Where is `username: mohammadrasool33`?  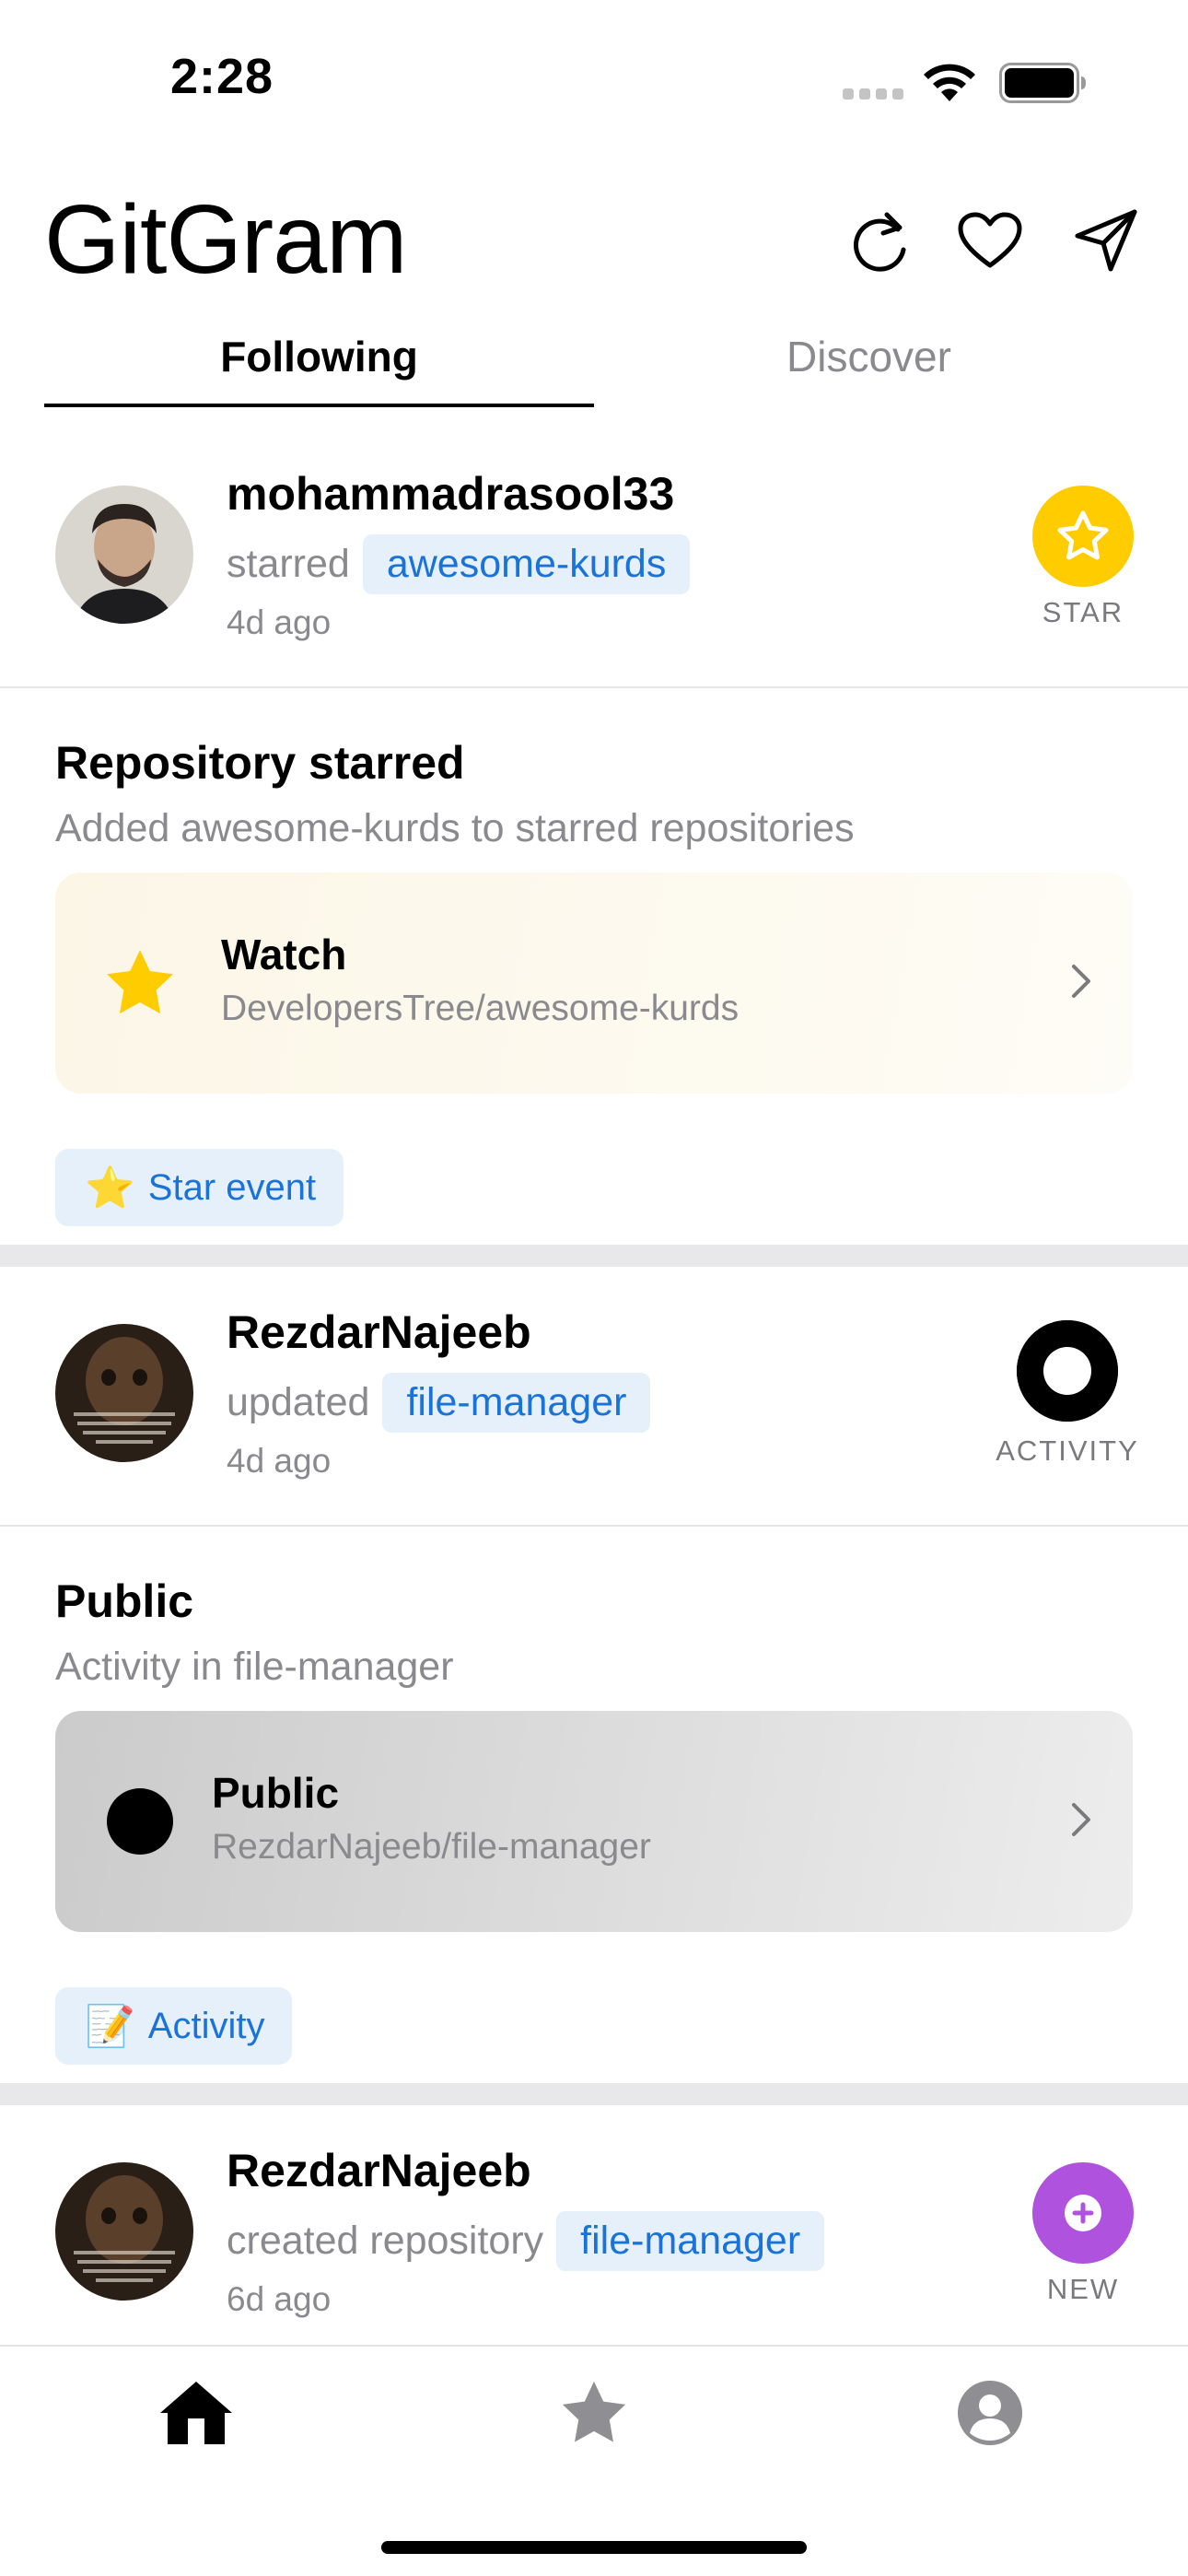 username: mohammadrasool33 is located at coordinates (451, 494).